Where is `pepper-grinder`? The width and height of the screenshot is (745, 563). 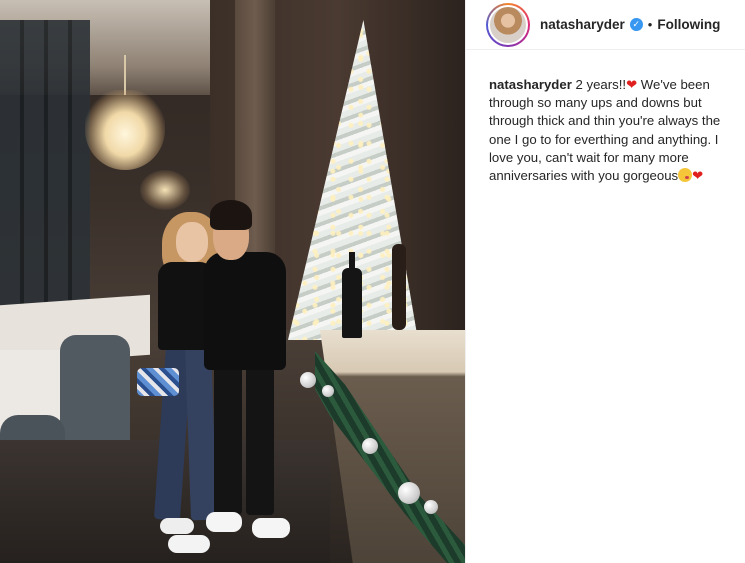 pepper-grinder is located at coordinates (399, 287).